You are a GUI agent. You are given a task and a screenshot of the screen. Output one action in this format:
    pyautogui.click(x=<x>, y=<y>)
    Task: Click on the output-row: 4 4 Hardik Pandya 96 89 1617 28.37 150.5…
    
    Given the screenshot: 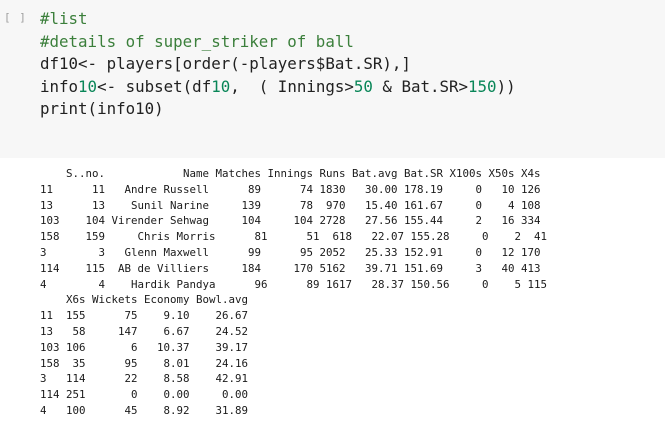 What is the action you would take?
    pyautogui.click(x=294, y=284)
    